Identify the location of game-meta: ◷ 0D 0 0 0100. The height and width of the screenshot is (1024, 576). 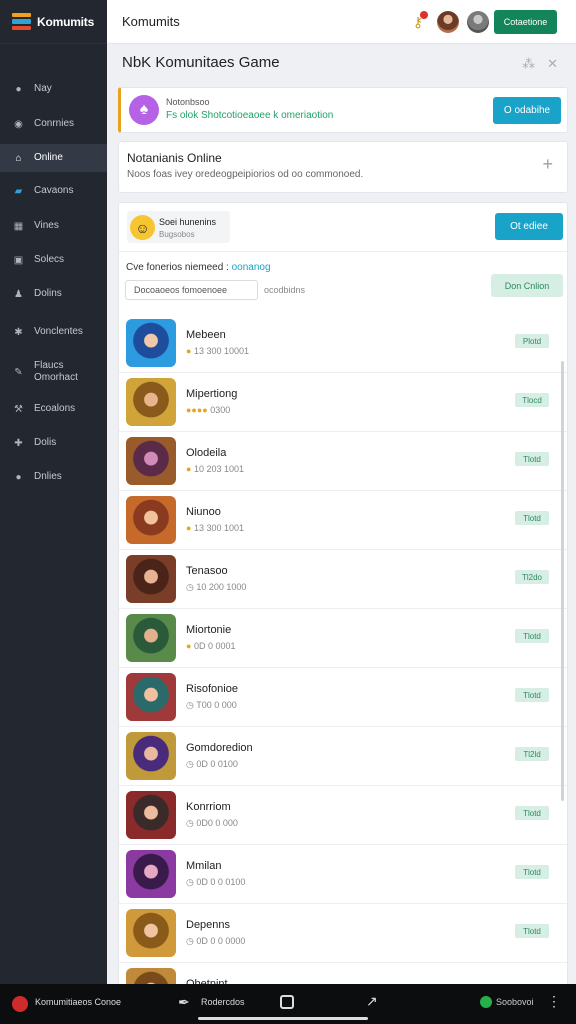
(215, 882).